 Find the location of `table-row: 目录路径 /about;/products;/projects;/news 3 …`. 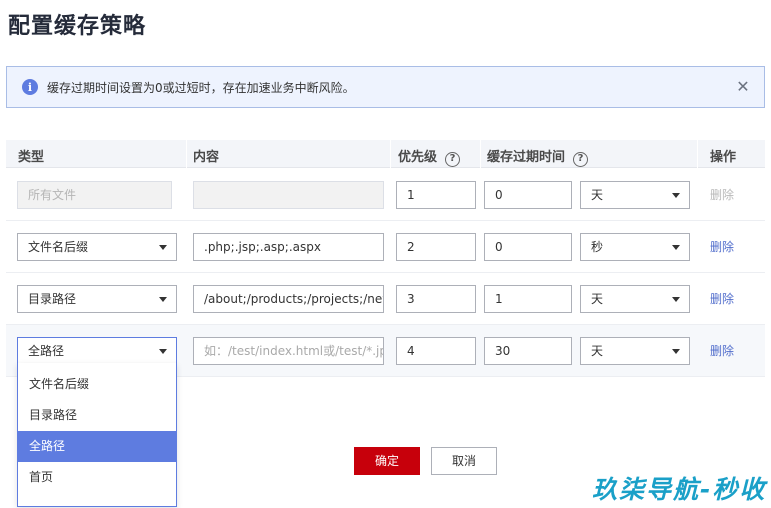

table-row: 目录路径 /about;/products;/projects;/news 3 … is located at coordinates (385, 299).